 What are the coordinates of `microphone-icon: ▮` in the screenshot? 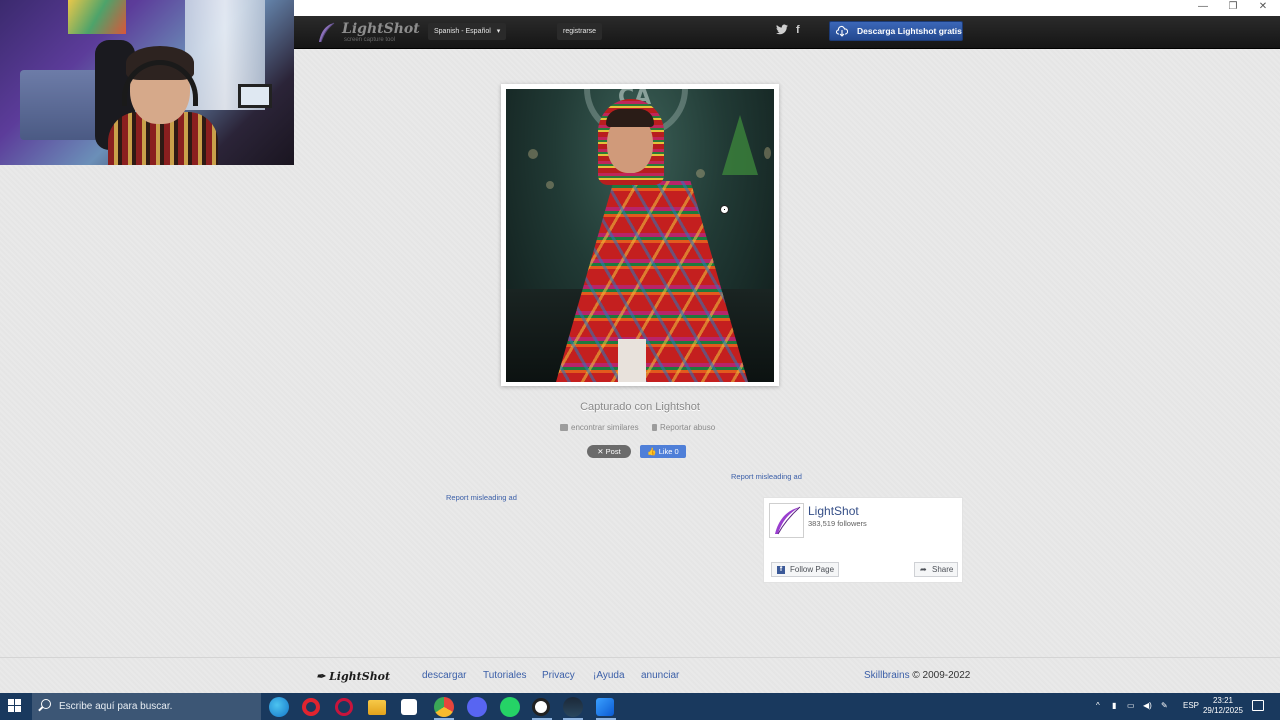 It's located at (1114, 705).